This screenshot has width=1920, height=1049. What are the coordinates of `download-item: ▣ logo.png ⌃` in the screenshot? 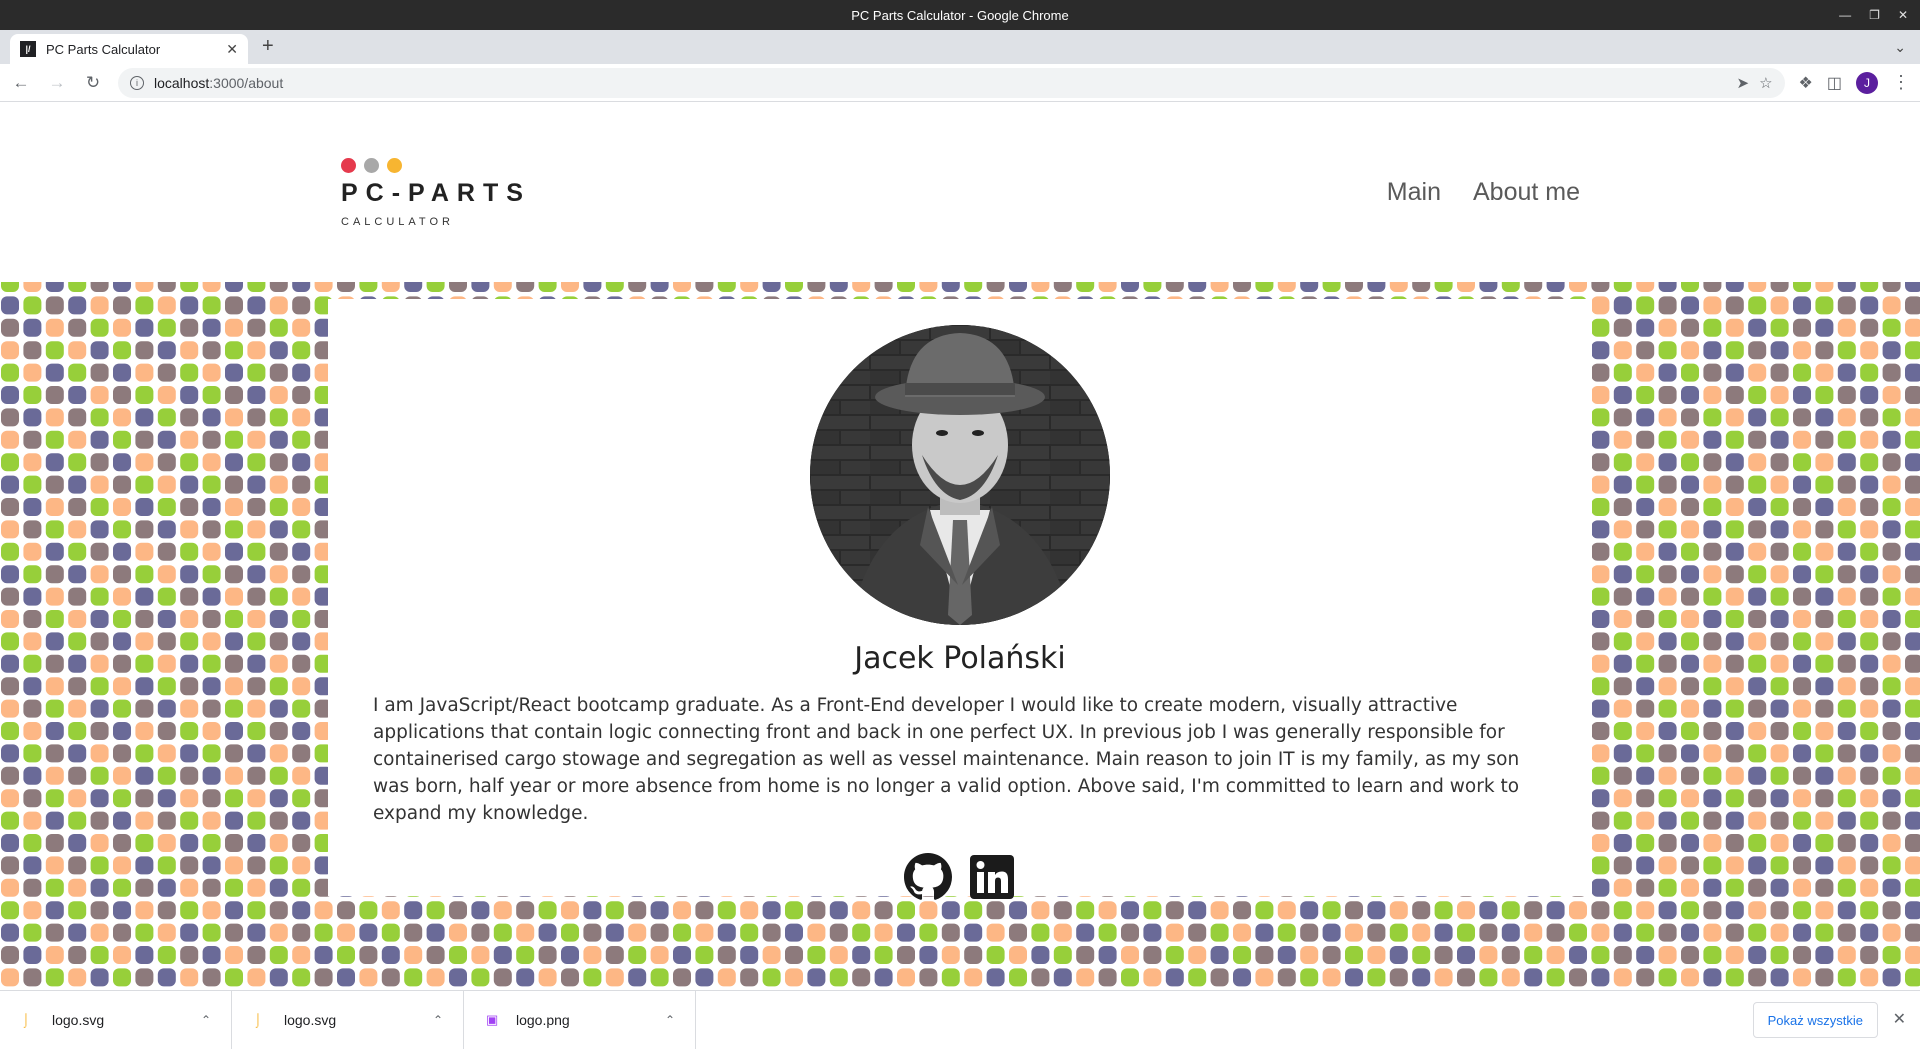 It's located at (580, 1019).